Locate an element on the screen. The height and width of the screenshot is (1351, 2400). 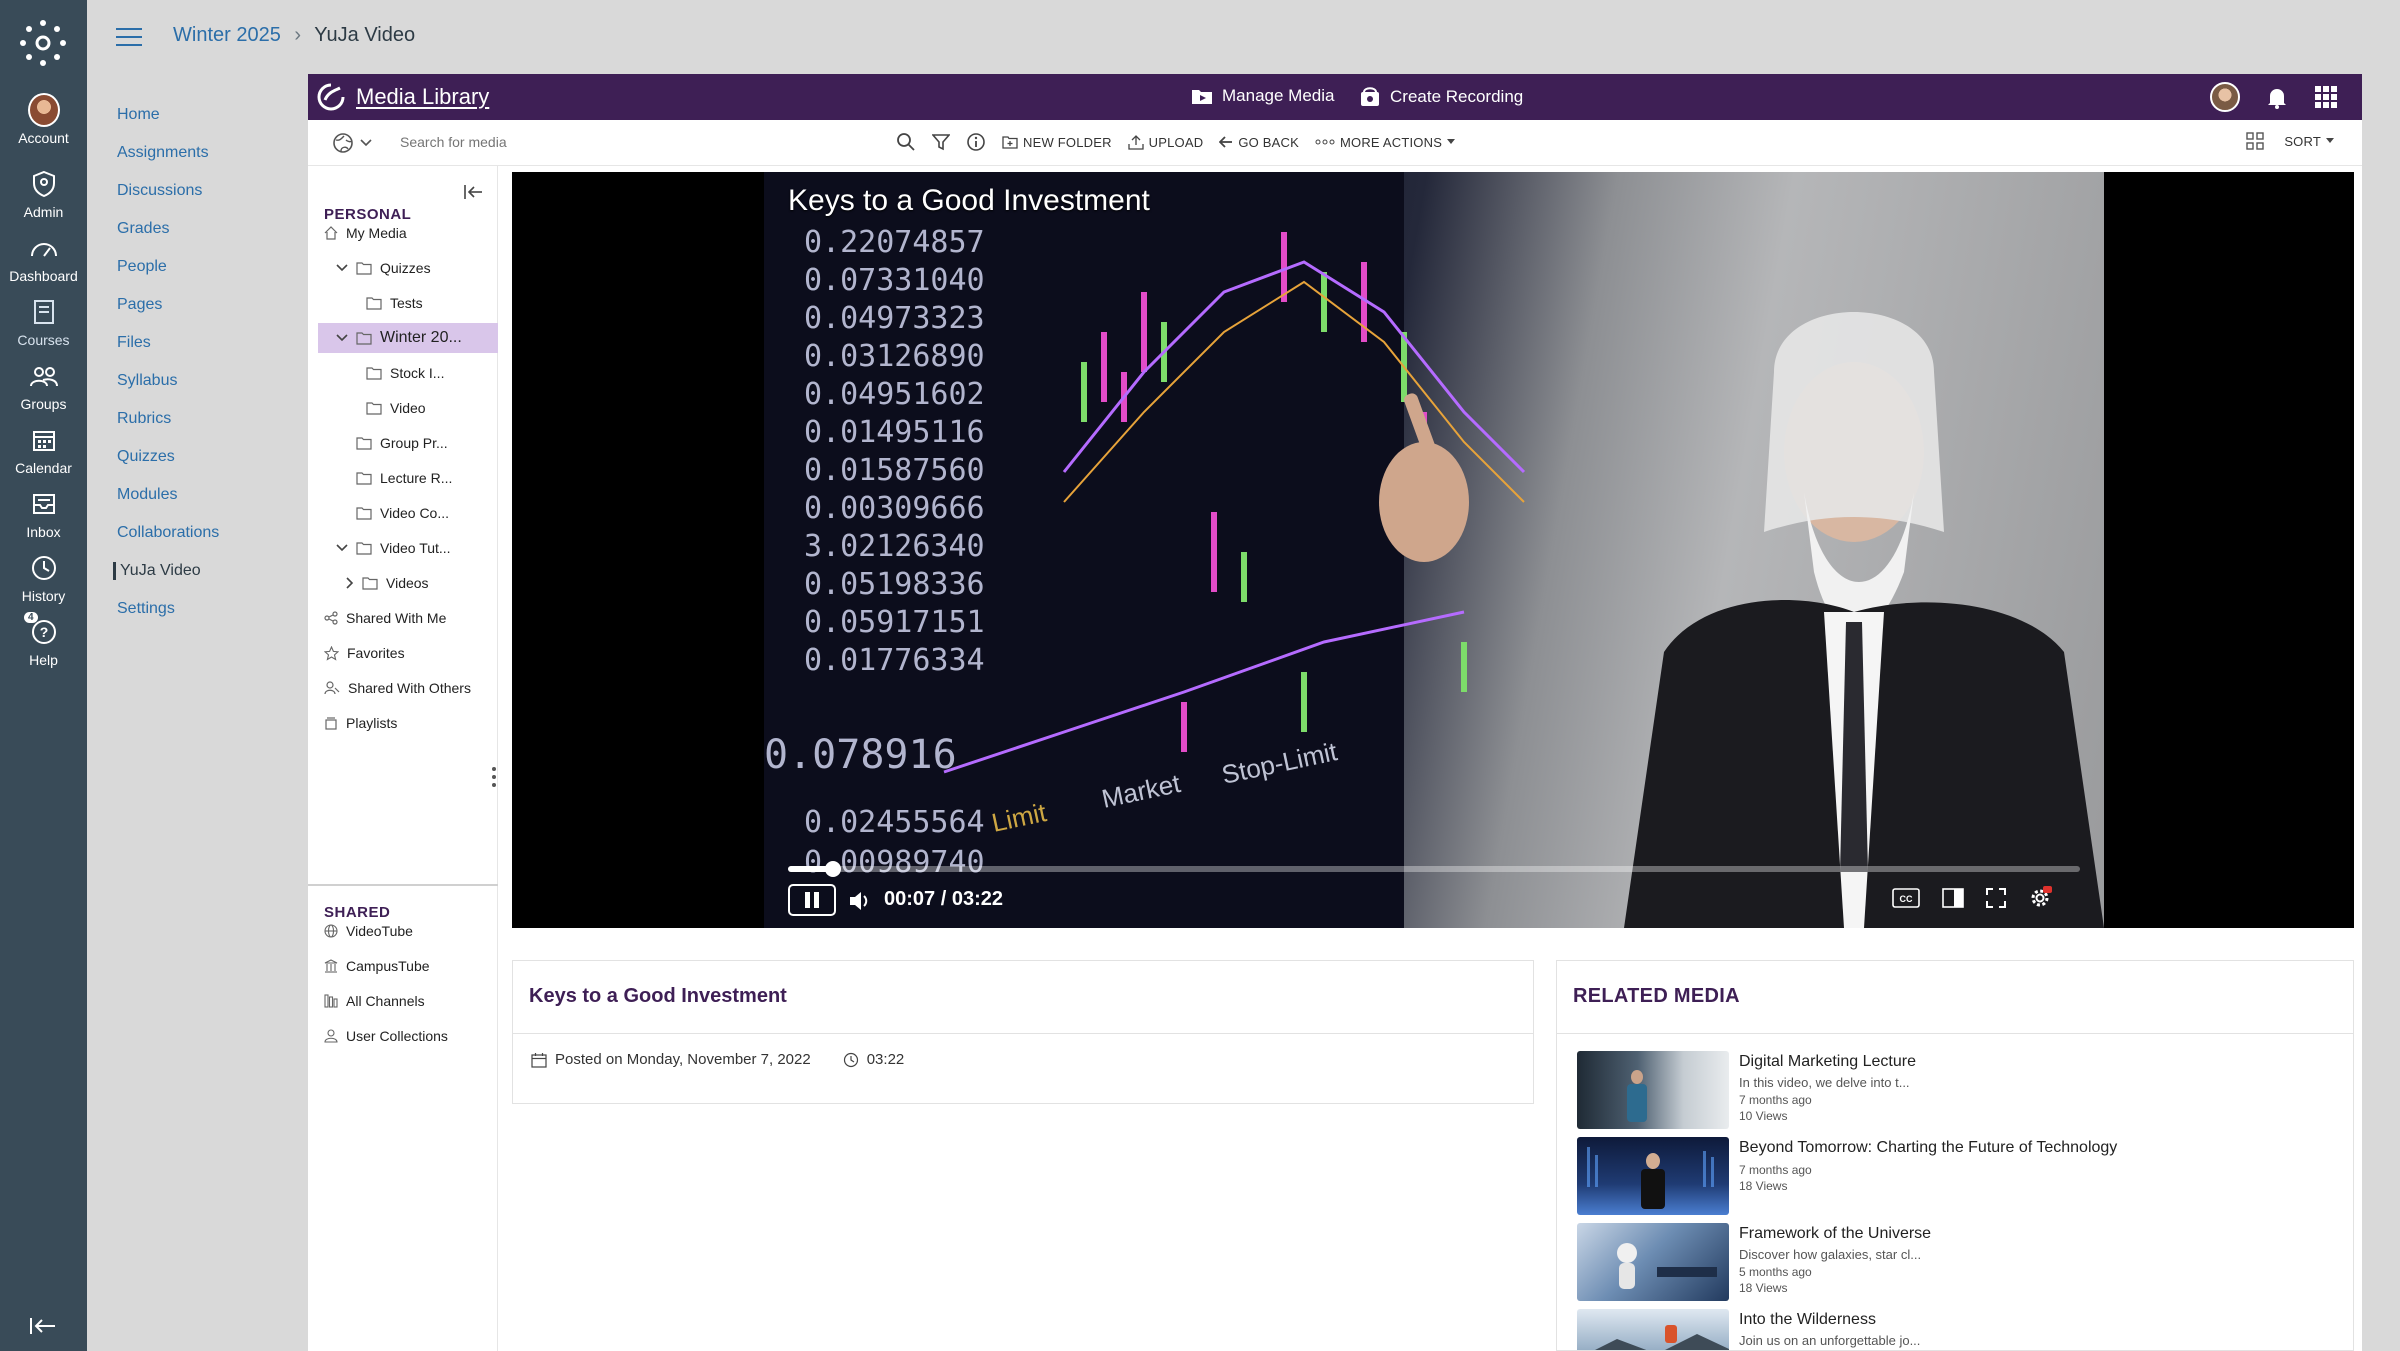
tree-item-all-channels: All Channels is located at coordinates (409, 1001).